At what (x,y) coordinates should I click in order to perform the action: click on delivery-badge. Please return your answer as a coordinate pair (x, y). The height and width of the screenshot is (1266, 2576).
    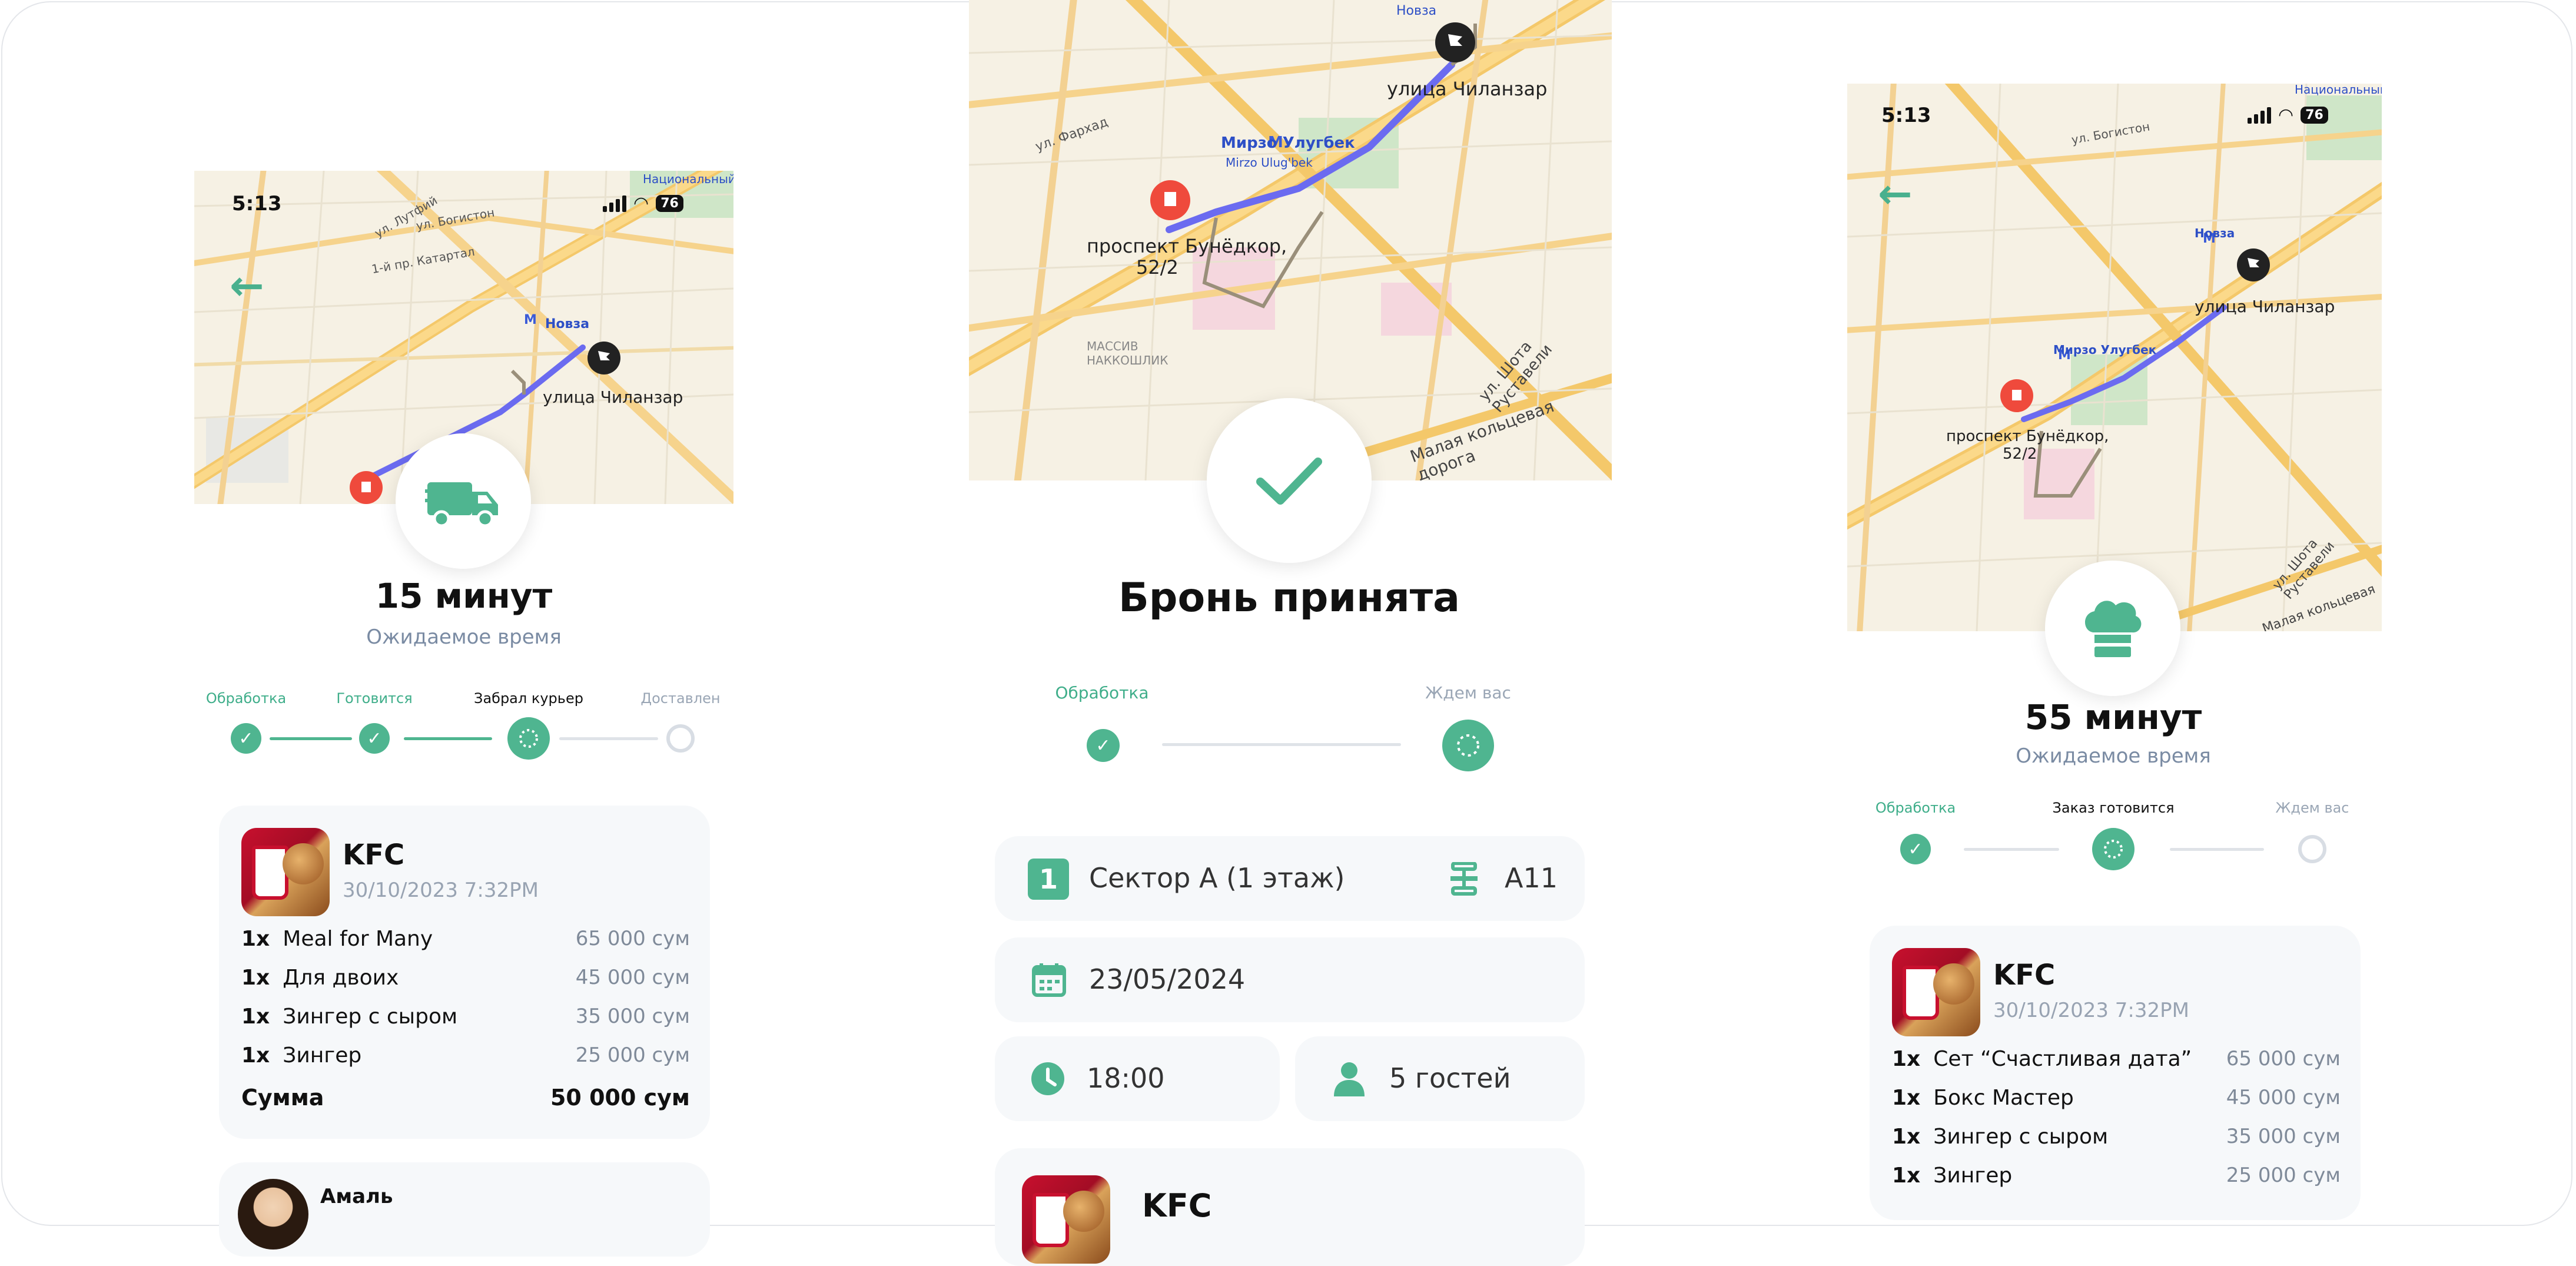
    Looking at the image, I should click on (463, 501).